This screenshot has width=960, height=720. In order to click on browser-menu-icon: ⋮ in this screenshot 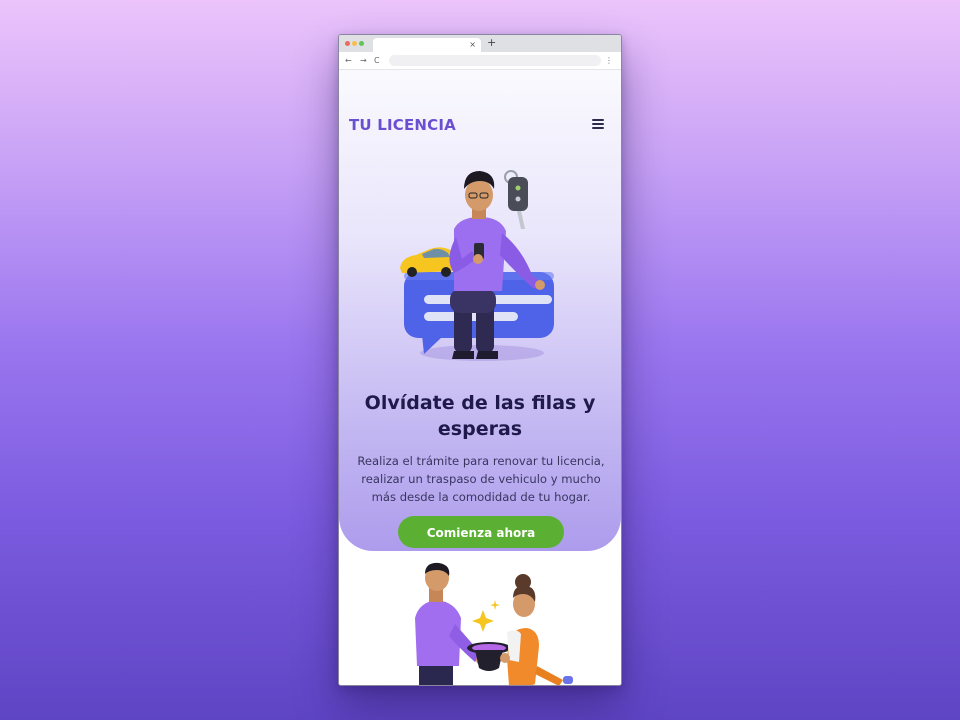, I will do `click(609, 60)`.